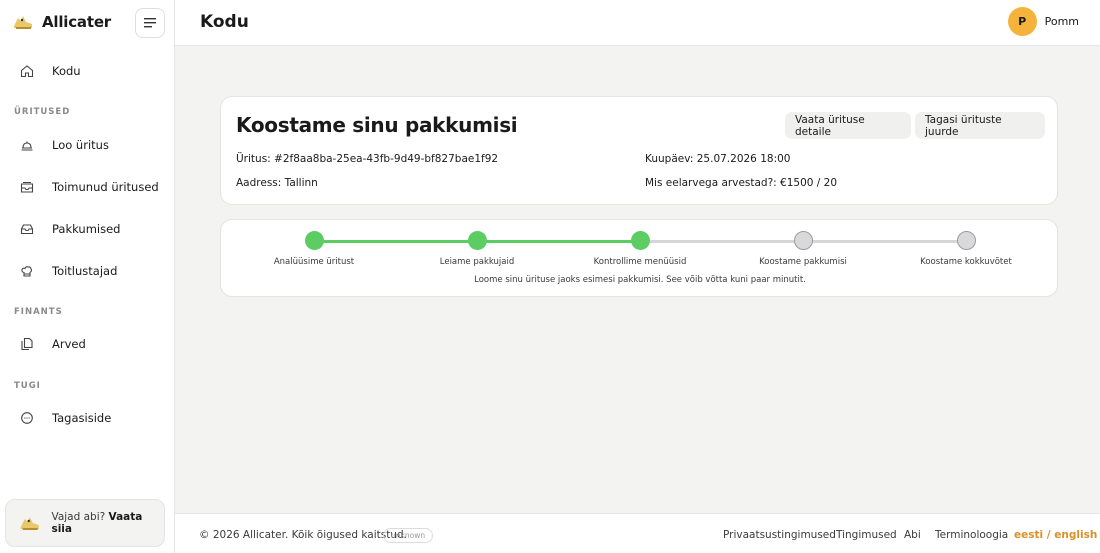  I want to click on event-date: Kuupäev: 25.07.2026 18:00, so click(718, 159).